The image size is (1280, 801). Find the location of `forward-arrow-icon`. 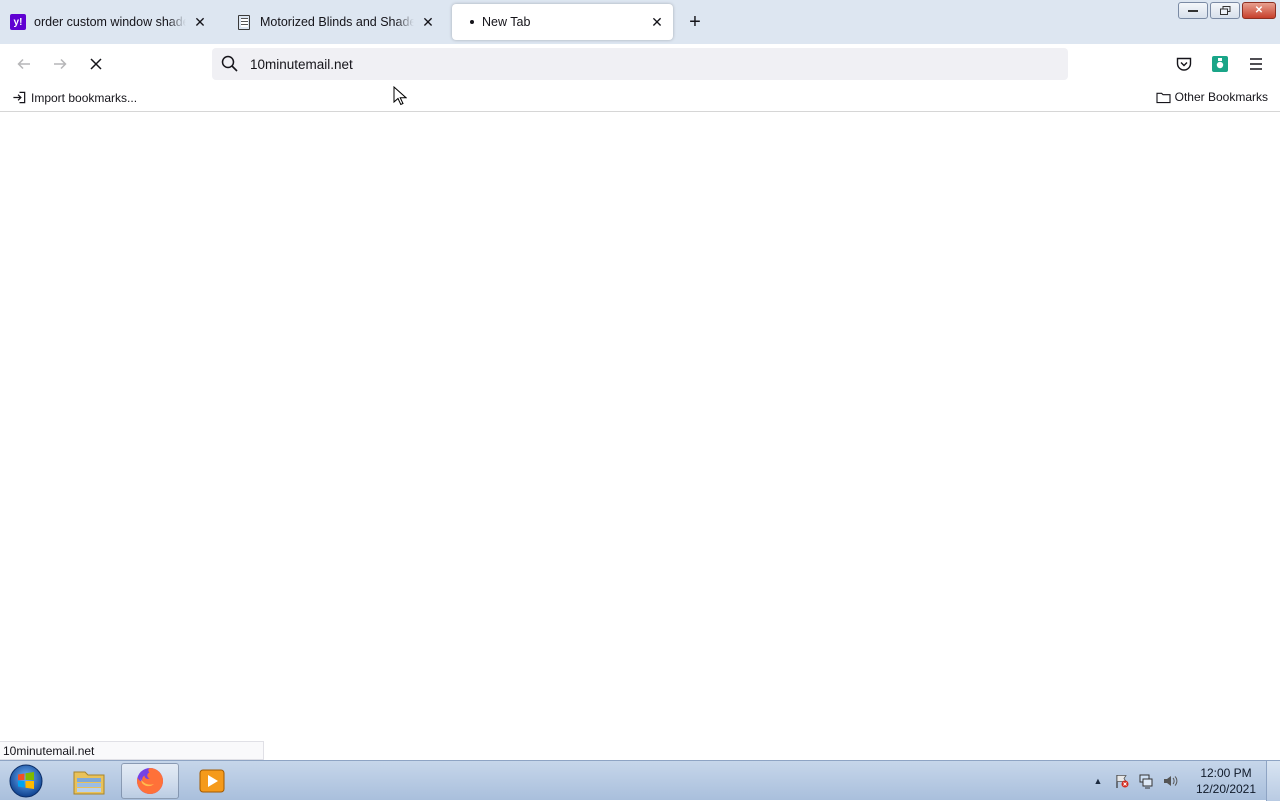

forward-arrow-icon is located at coordinates (60, 64).